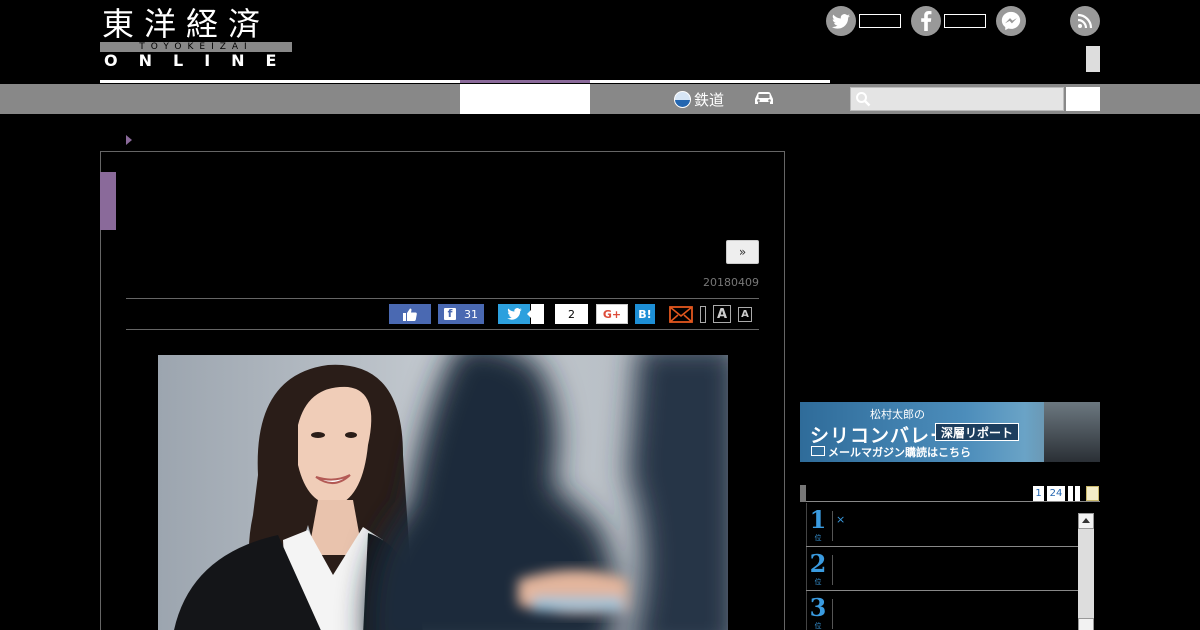  What do you see at coordinates (525, 99) in the screenshot?
I see `nav-tab-active` at bounding box center [525, 99].